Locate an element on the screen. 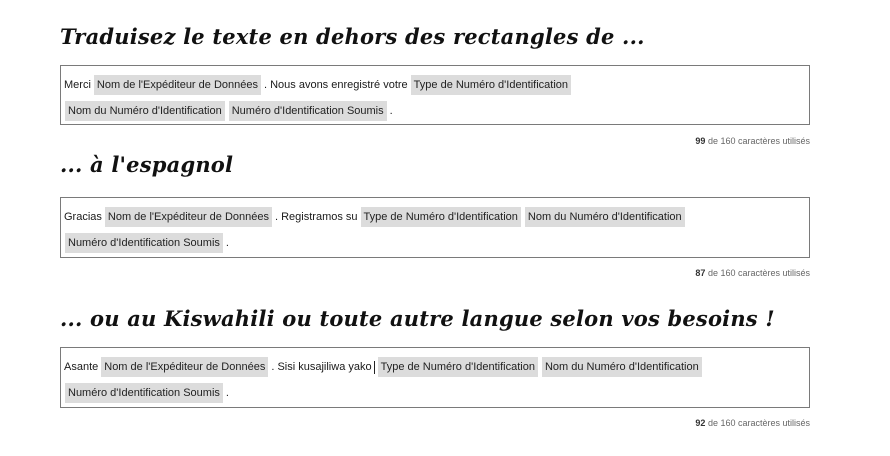 The image size is (890, 456). character-counter: 87 de 160 caractères utilisés is located at coordinates (752, 273).